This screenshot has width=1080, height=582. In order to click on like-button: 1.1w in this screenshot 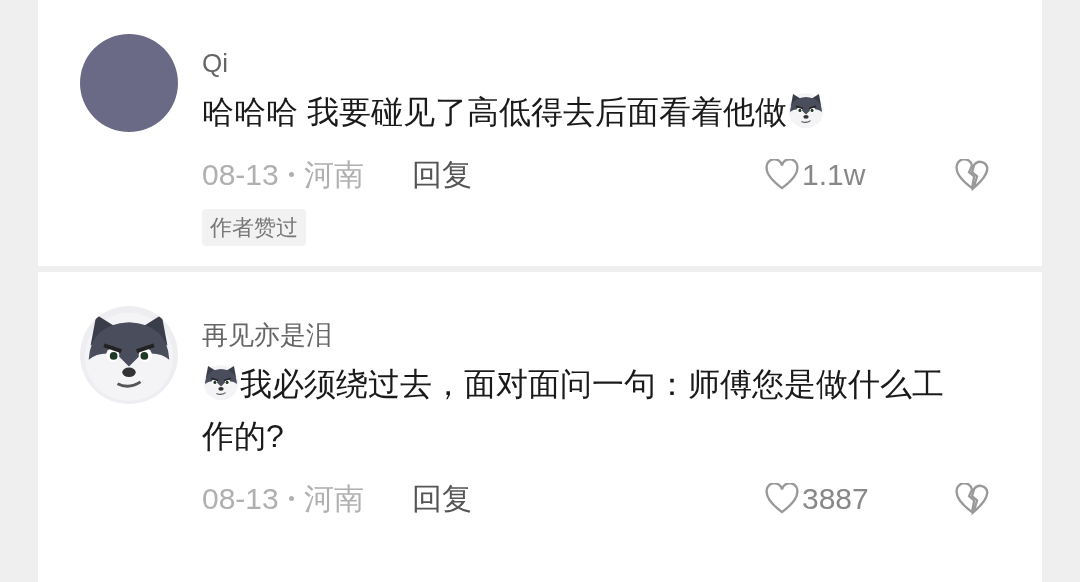, I will do `click(829, 174)`.